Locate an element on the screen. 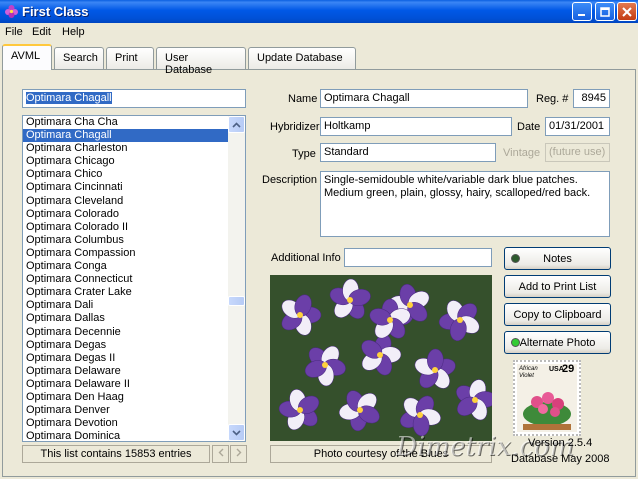  list-item: Optimara Dallas is located at coordinates (125, 318).